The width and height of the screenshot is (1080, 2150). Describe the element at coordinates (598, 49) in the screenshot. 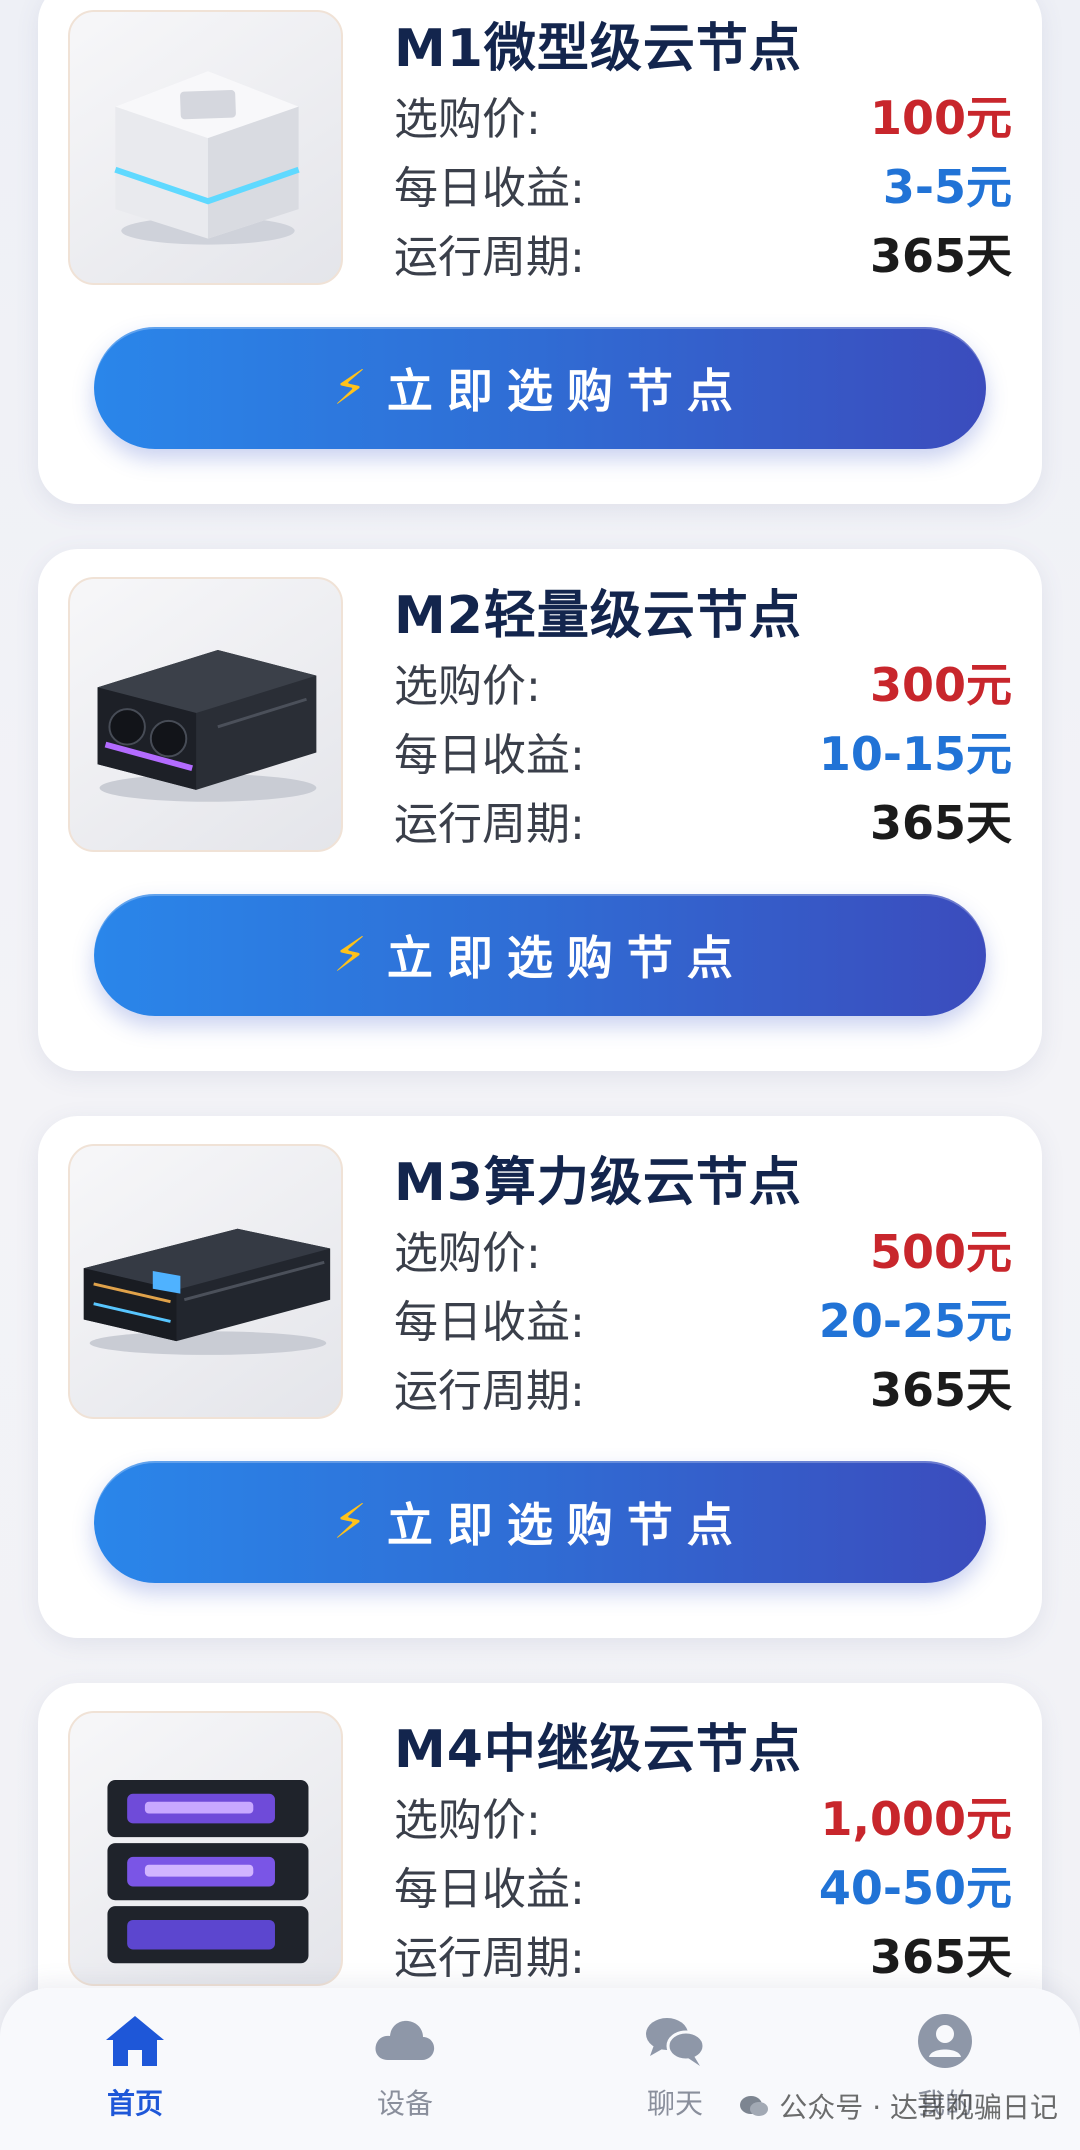

I see `node-title: M1微型级云节点` at that location.